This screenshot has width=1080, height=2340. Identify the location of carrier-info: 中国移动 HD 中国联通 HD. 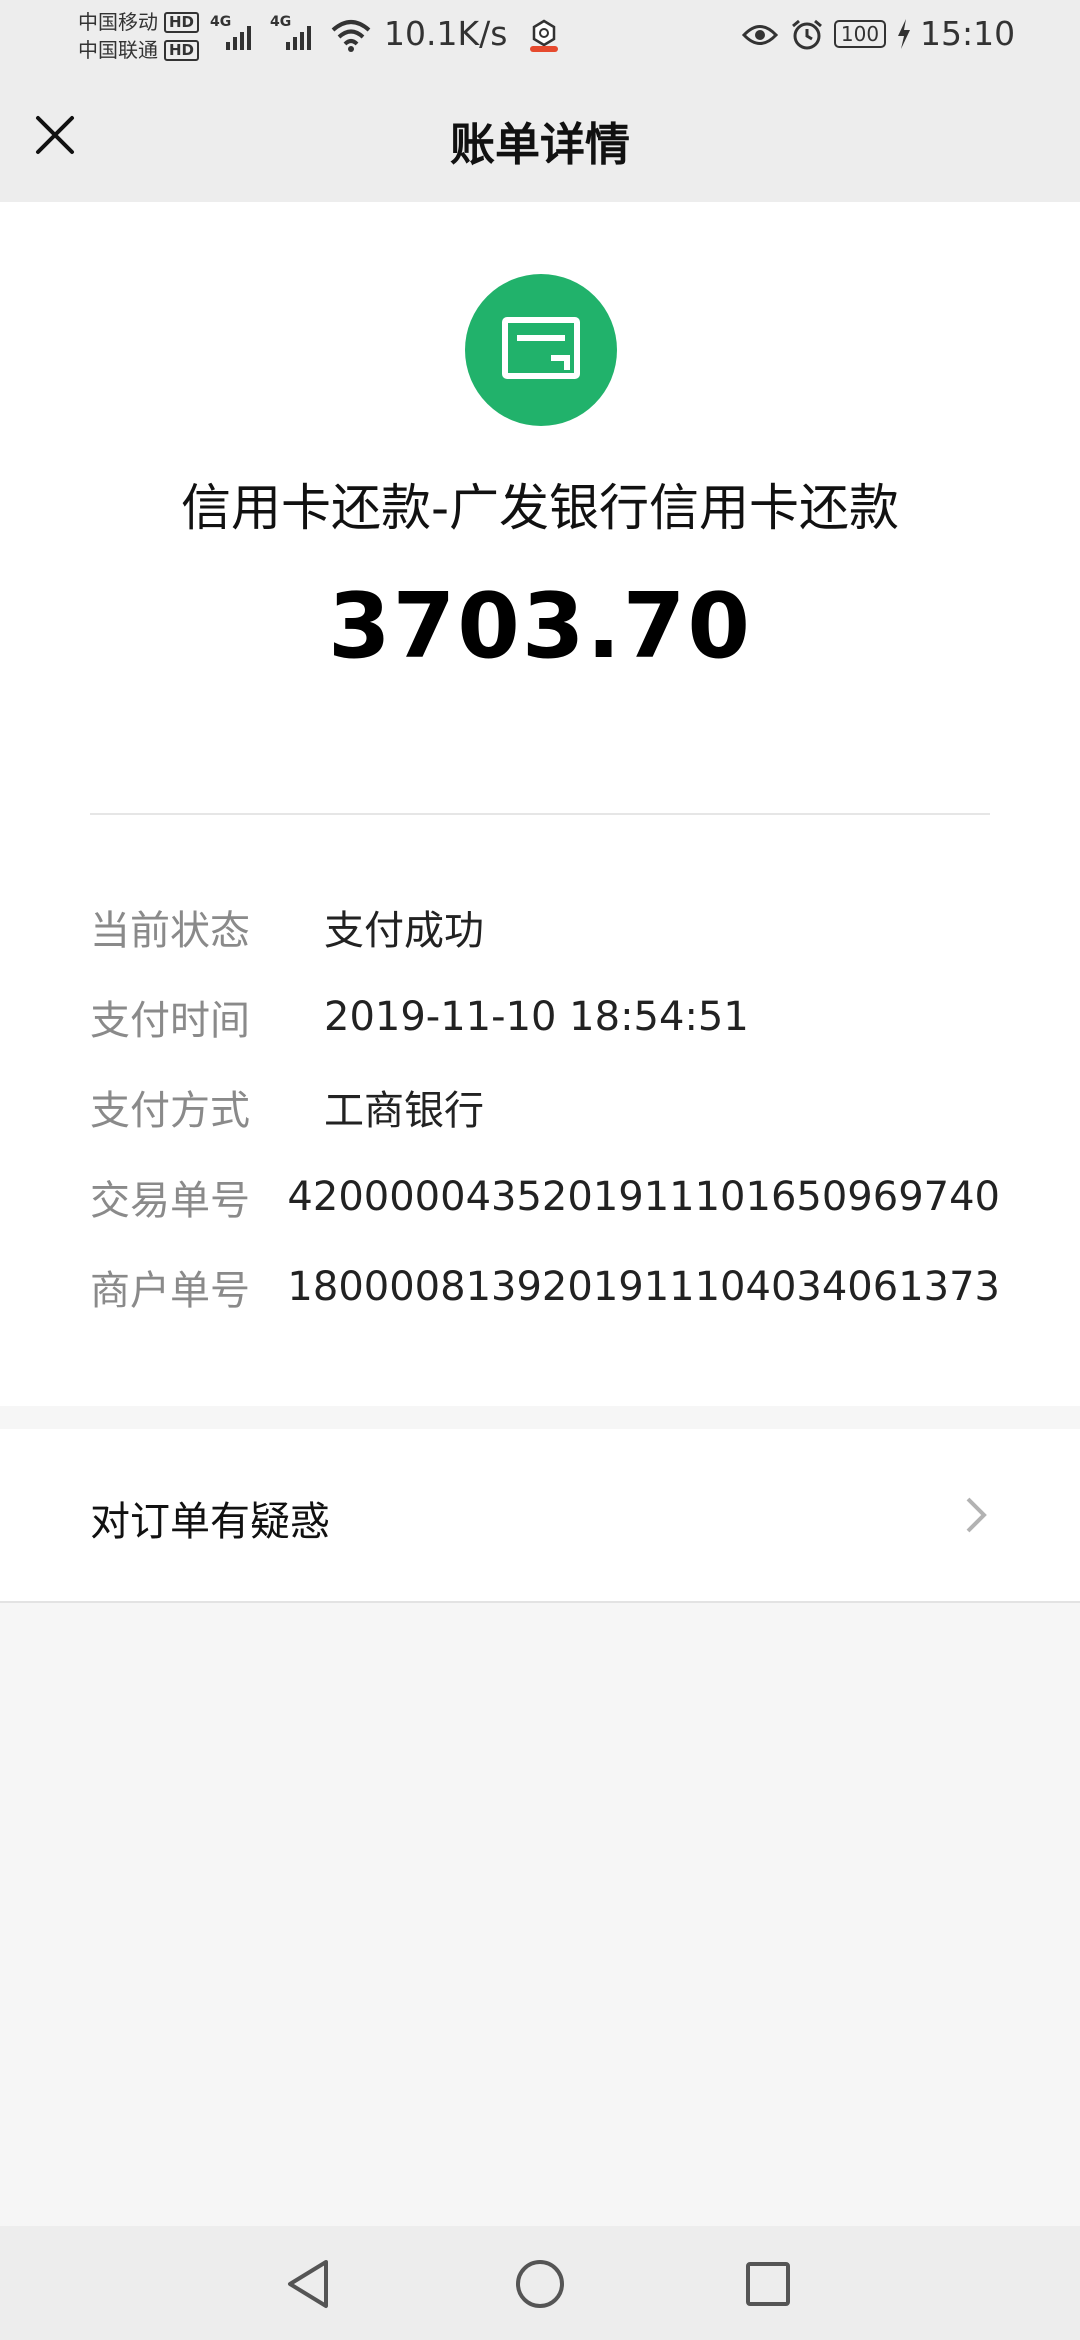
(139, 36).